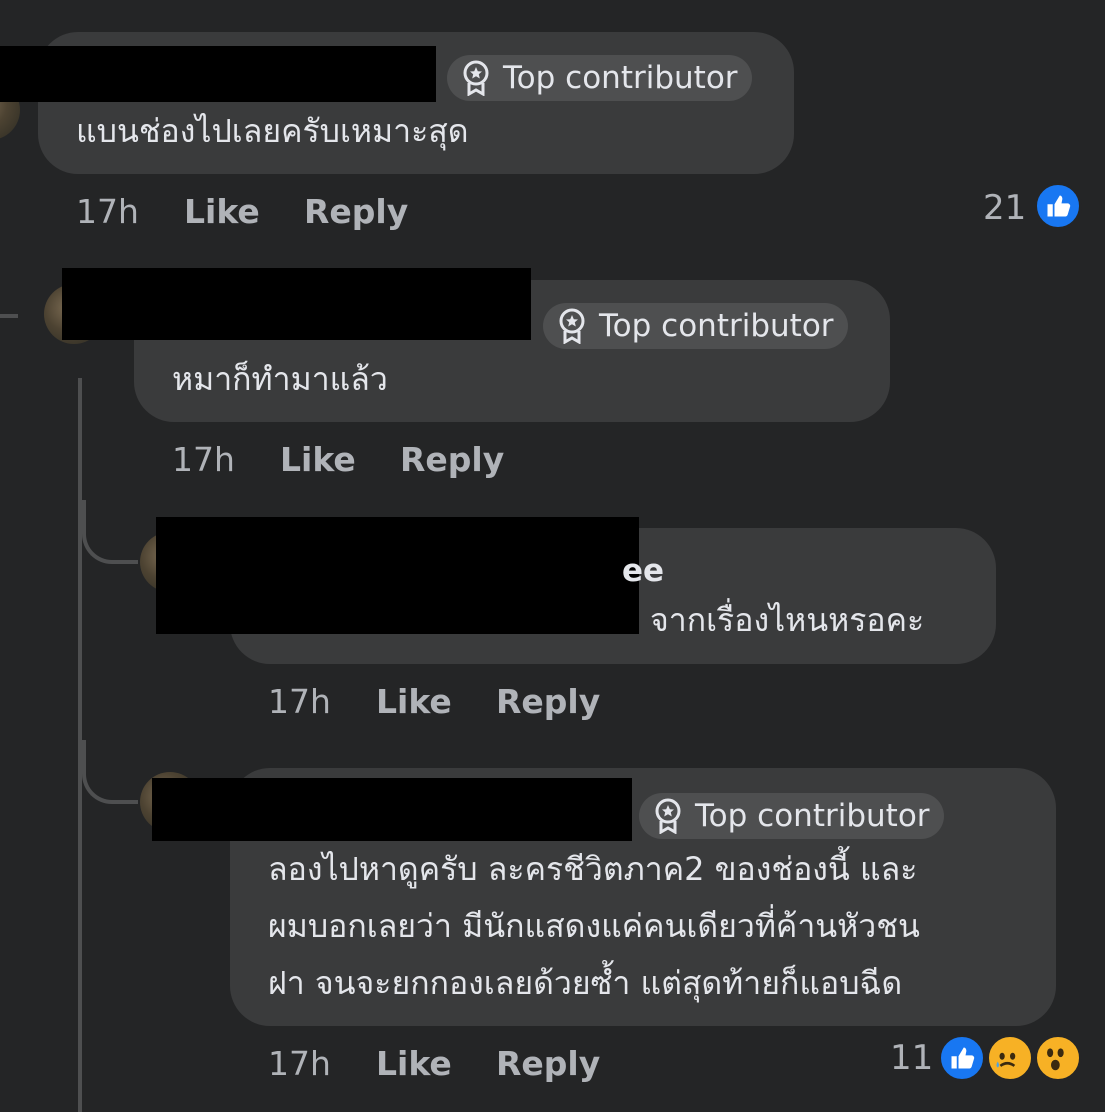  What do you see at coordinates (787, 620) in the screenshot?
I see `comment-text: จากเรื่องไหนหรอคะ` at bounding box center [787, 620].